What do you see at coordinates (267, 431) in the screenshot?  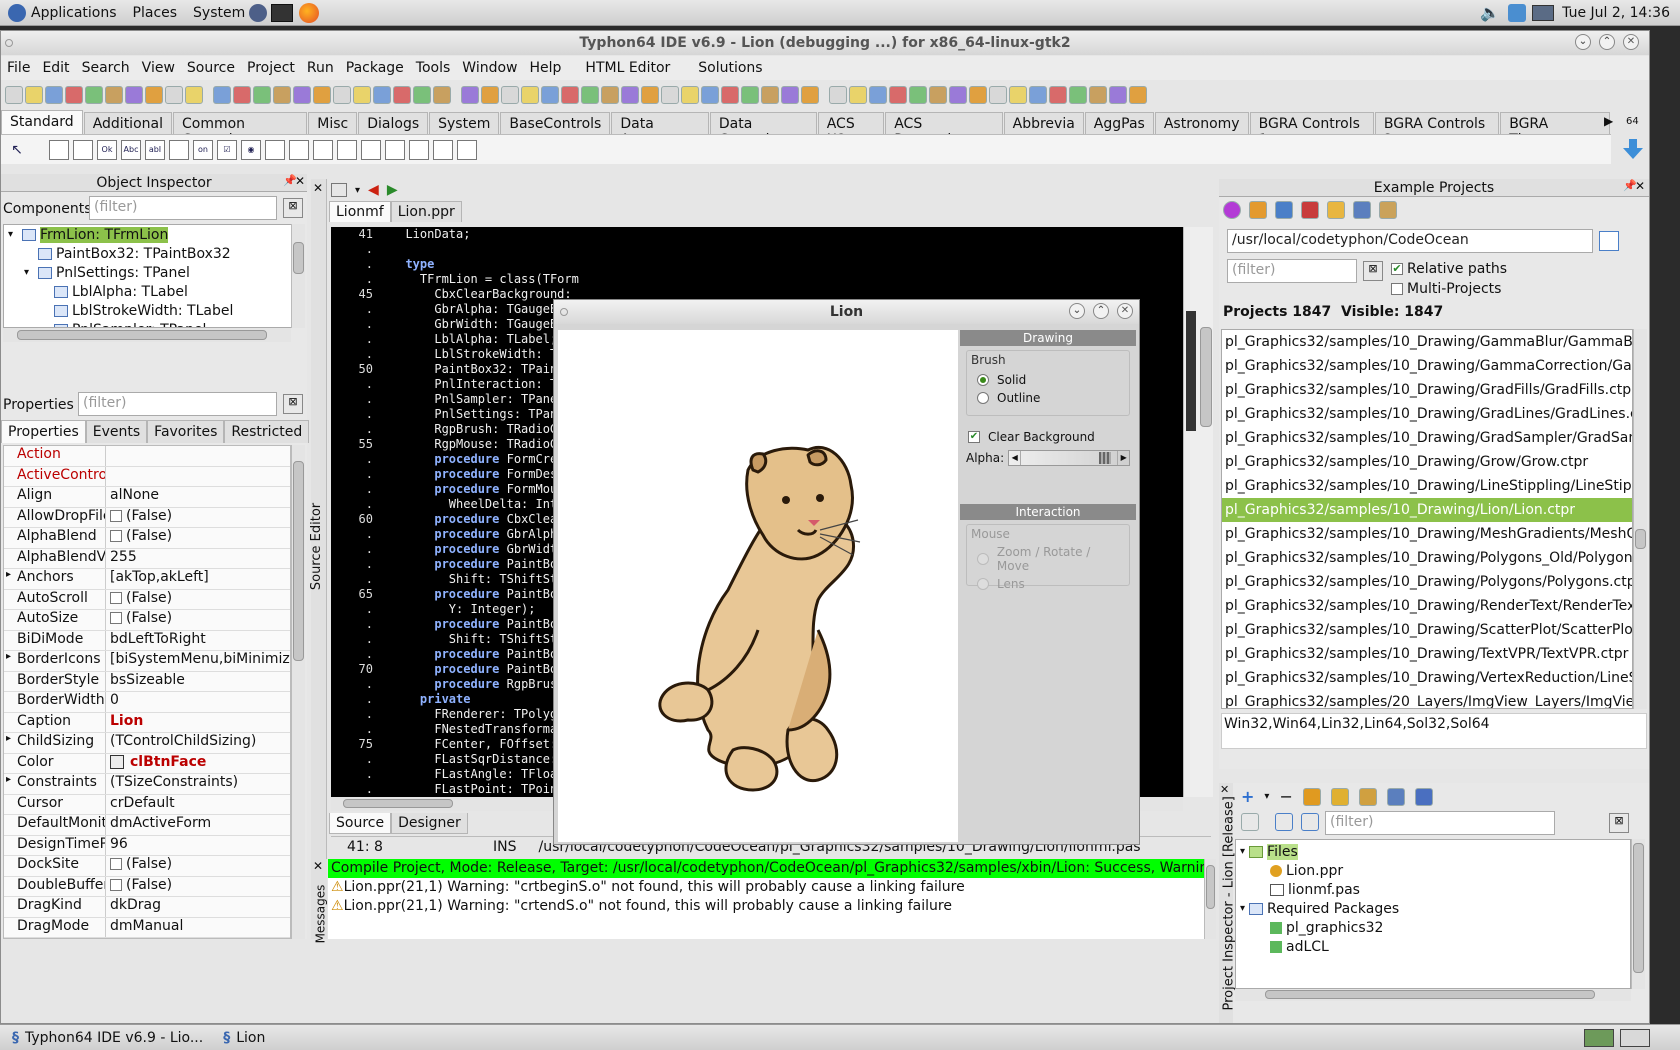 I see `inspector-tab: Restricted` at bounding box center [267, 431].